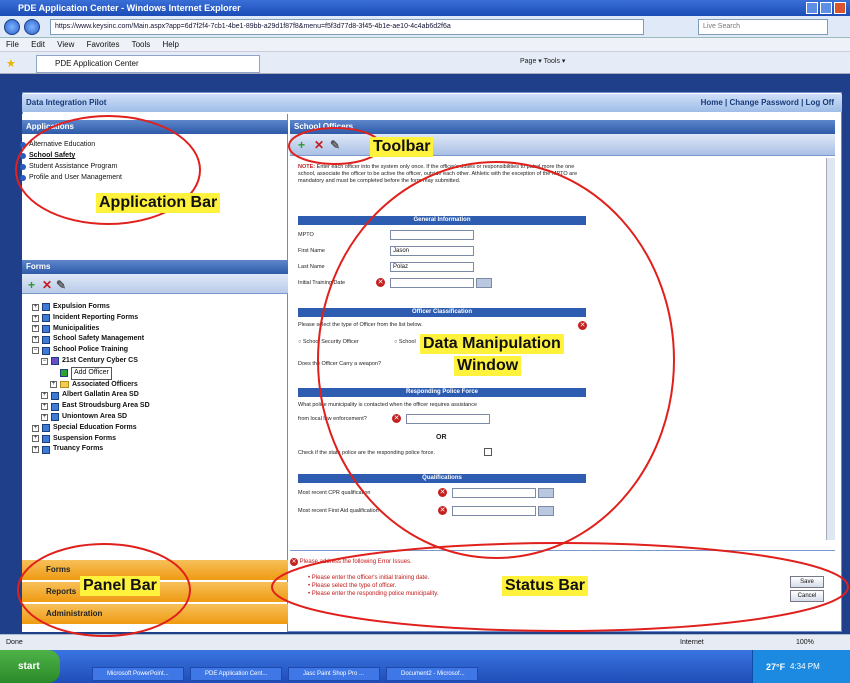 This screenshot has height=683, width=850. What do you see at coordinates (91, 350) in the screenshot?
I see `tree-item: − School Police Training` at bounding box center [91, 350].